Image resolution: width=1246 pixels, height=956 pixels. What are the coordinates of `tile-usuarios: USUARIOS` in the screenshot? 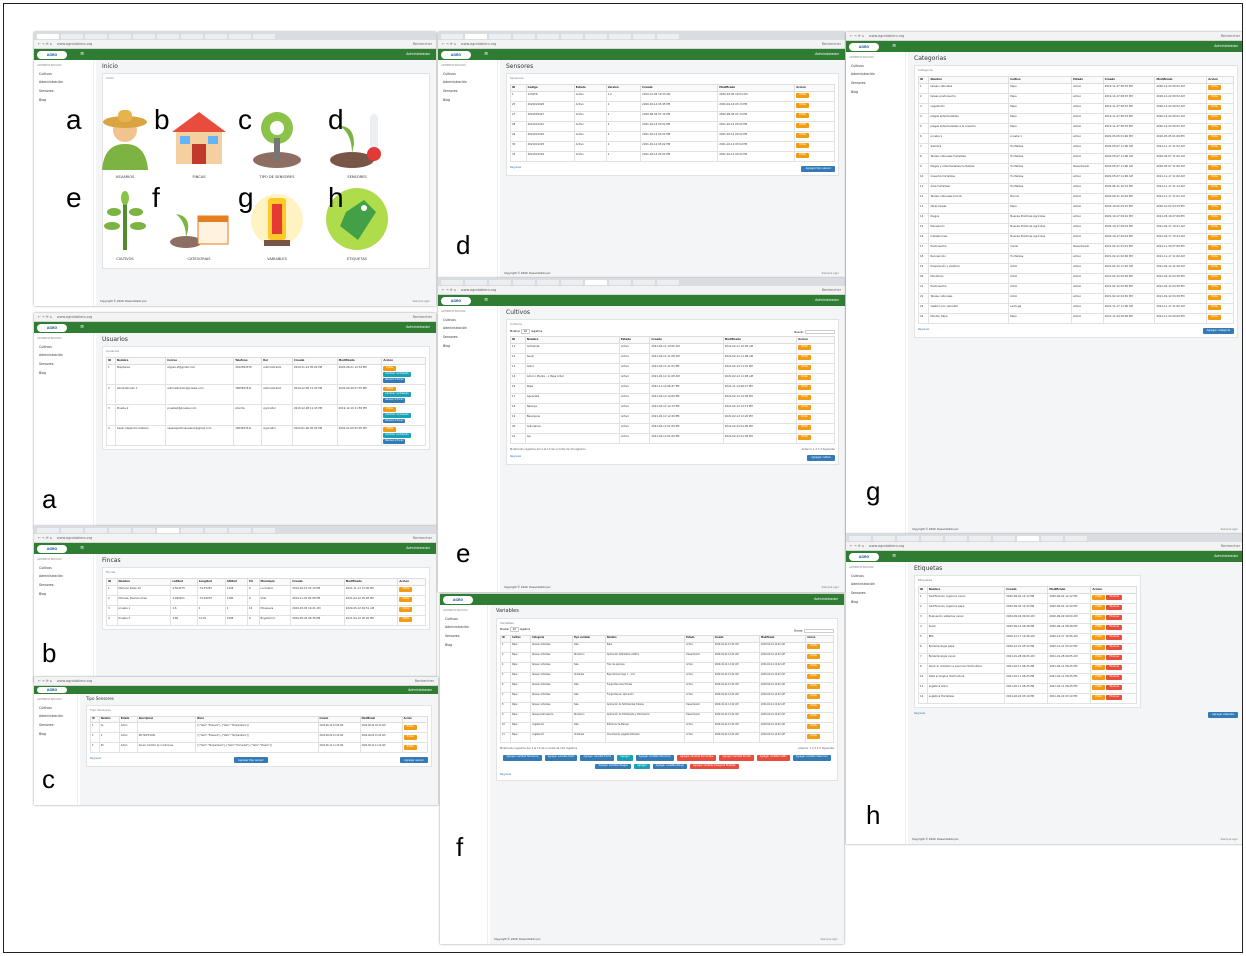 It's located at (125, 143).